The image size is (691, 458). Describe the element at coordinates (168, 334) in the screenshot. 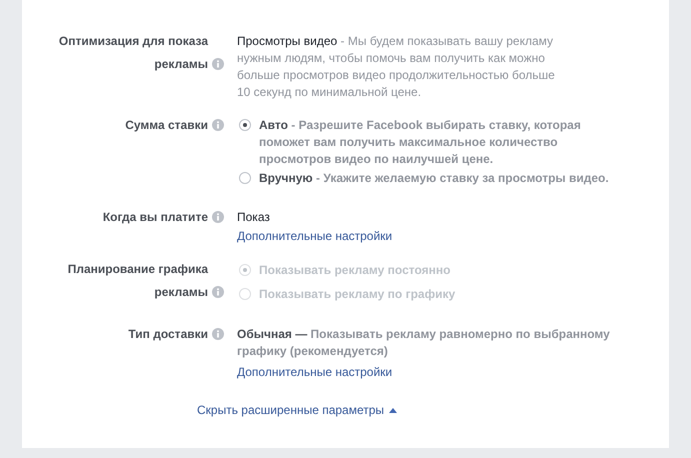

I see `field-label: Тип доставки` at that location.